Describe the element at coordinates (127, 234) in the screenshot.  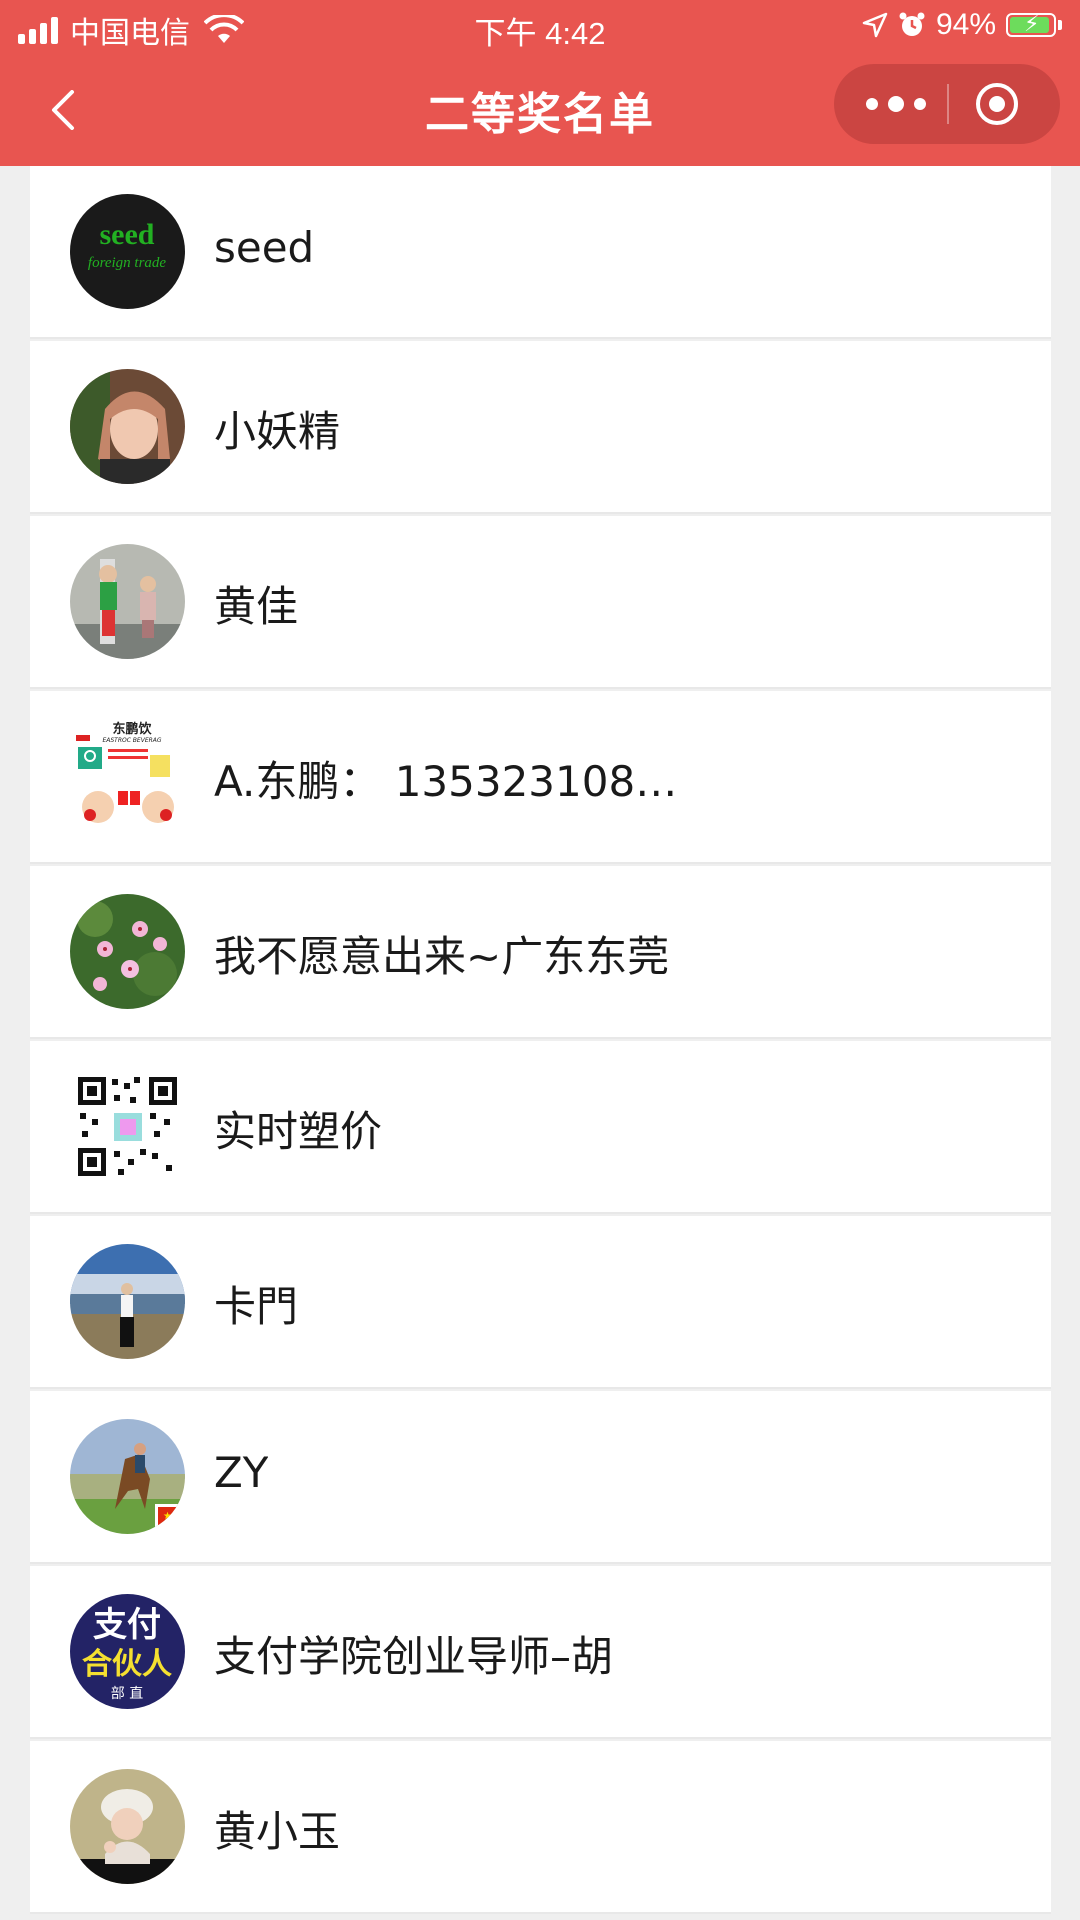
I see `avatar-logo-text: seed` at that location.